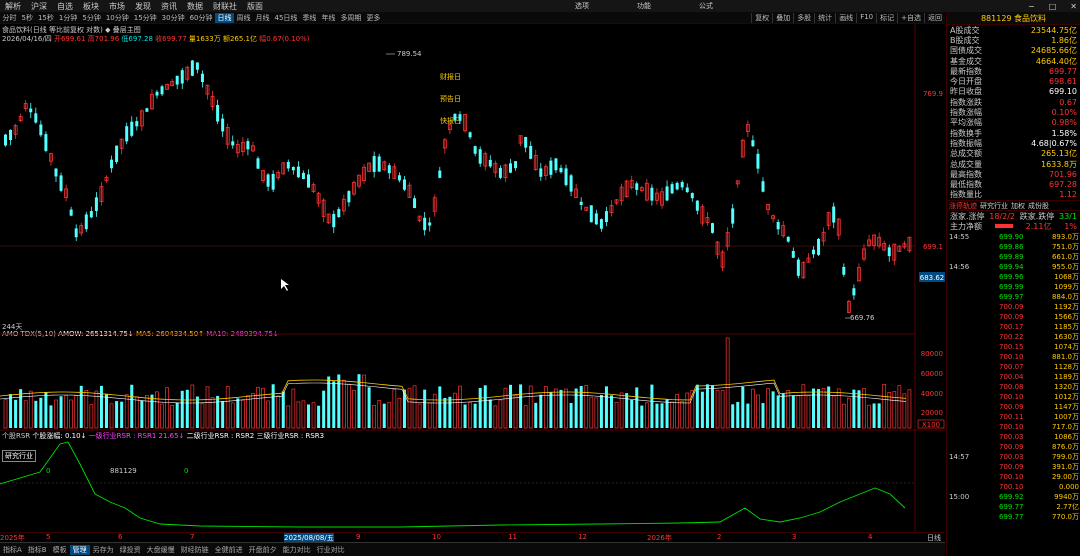 Image resolution: width=1080 pixels, height=556 pixels. Describe the element at coordinates (803, 17) in the screenshot. I see `tool-2: 多股` at that location.